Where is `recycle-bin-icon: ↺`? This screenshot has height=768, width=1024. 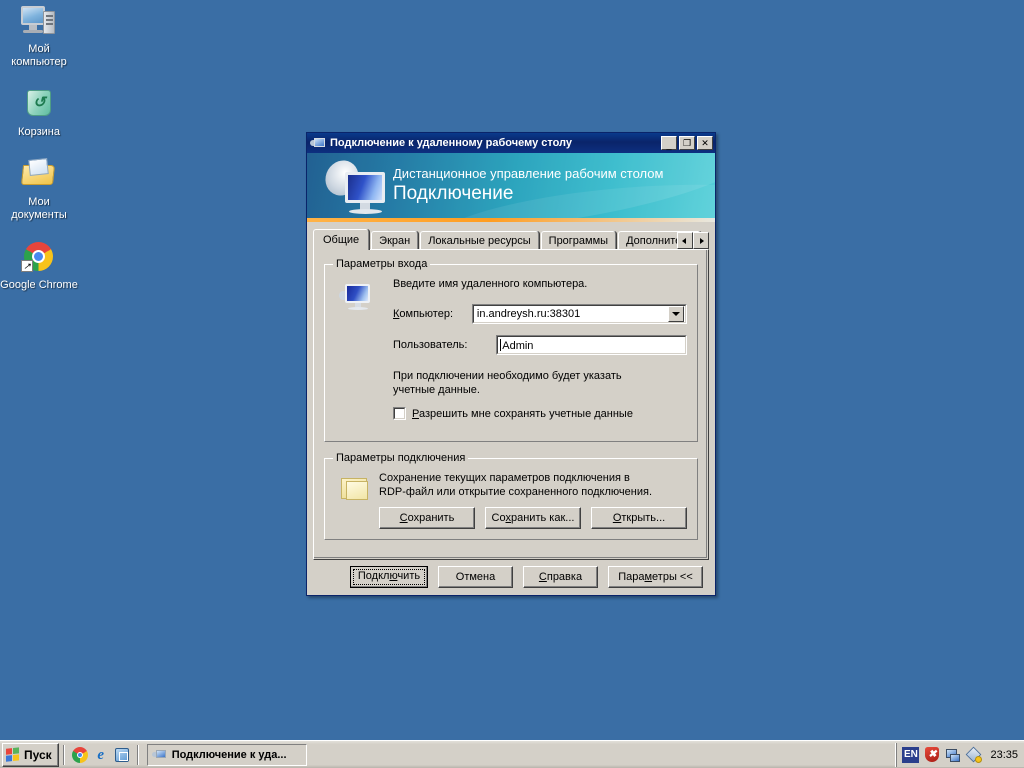 recycle-bin-icon: ↺ is located at coordinates (39, 105).